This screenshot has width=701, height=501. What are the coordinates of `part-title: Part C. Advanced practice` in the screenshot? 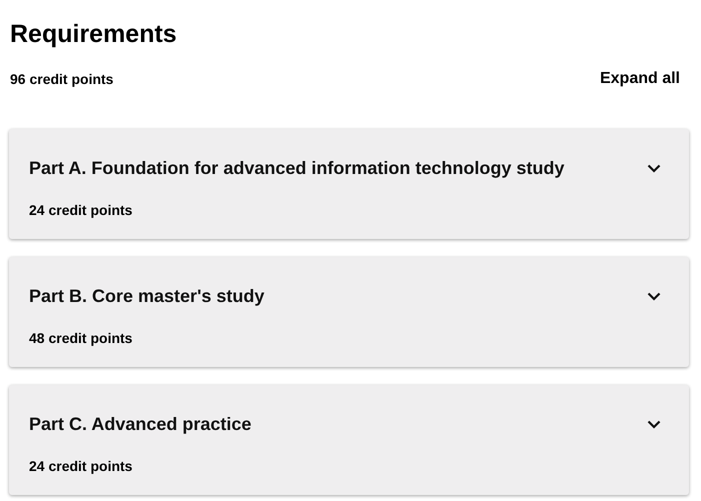 It's located at (140, 424).